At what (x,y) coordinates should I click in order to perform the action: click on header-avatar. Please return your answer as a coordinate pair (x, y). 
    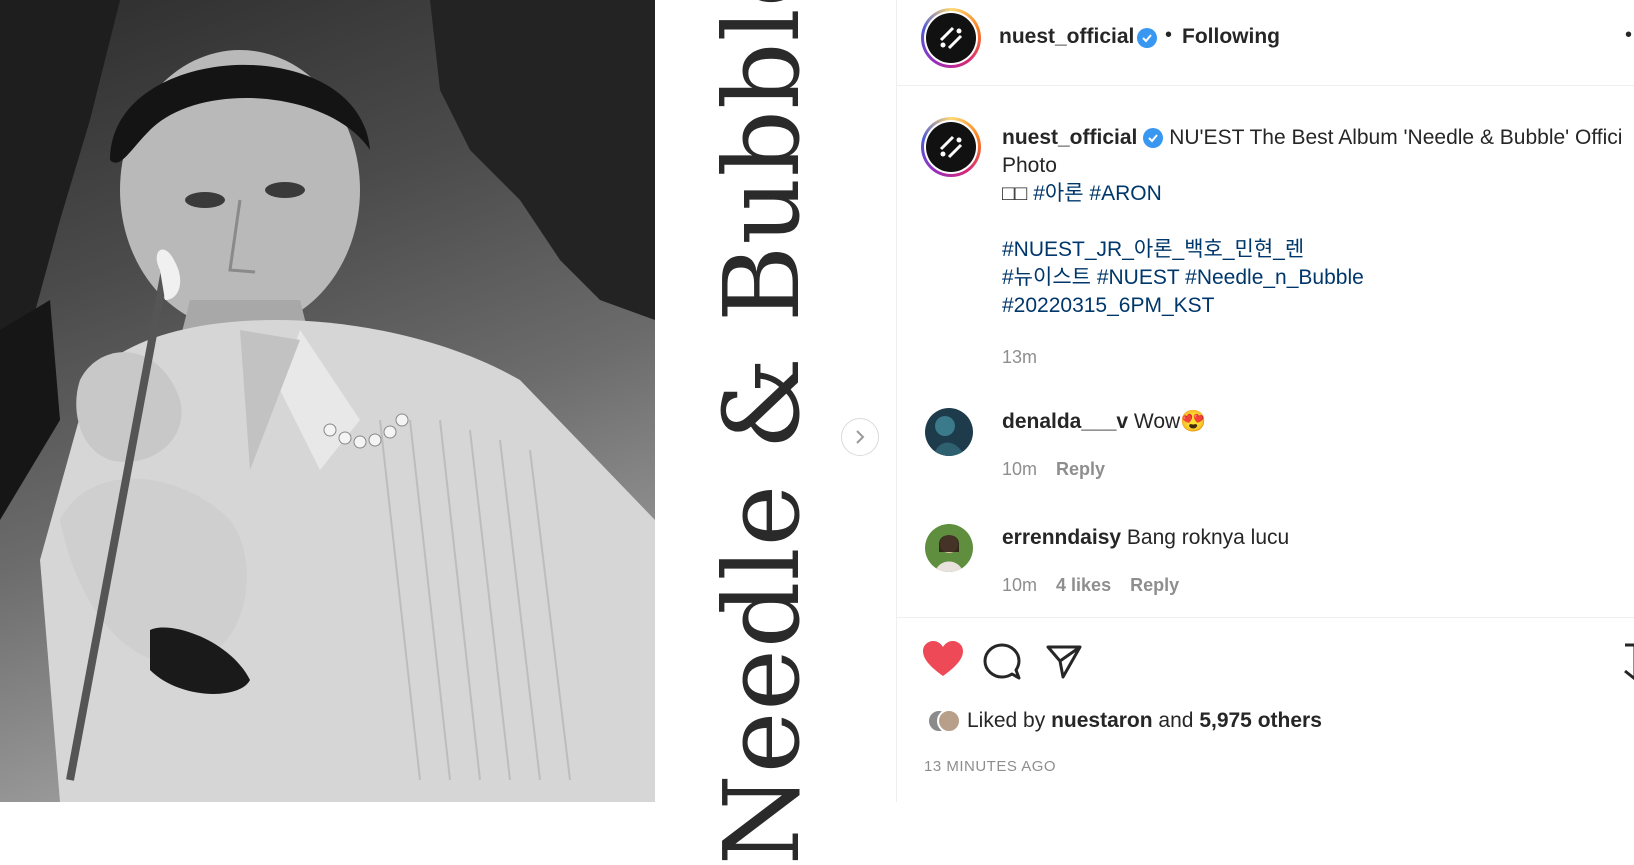
    Looking at the image, I should click on (951, 38).